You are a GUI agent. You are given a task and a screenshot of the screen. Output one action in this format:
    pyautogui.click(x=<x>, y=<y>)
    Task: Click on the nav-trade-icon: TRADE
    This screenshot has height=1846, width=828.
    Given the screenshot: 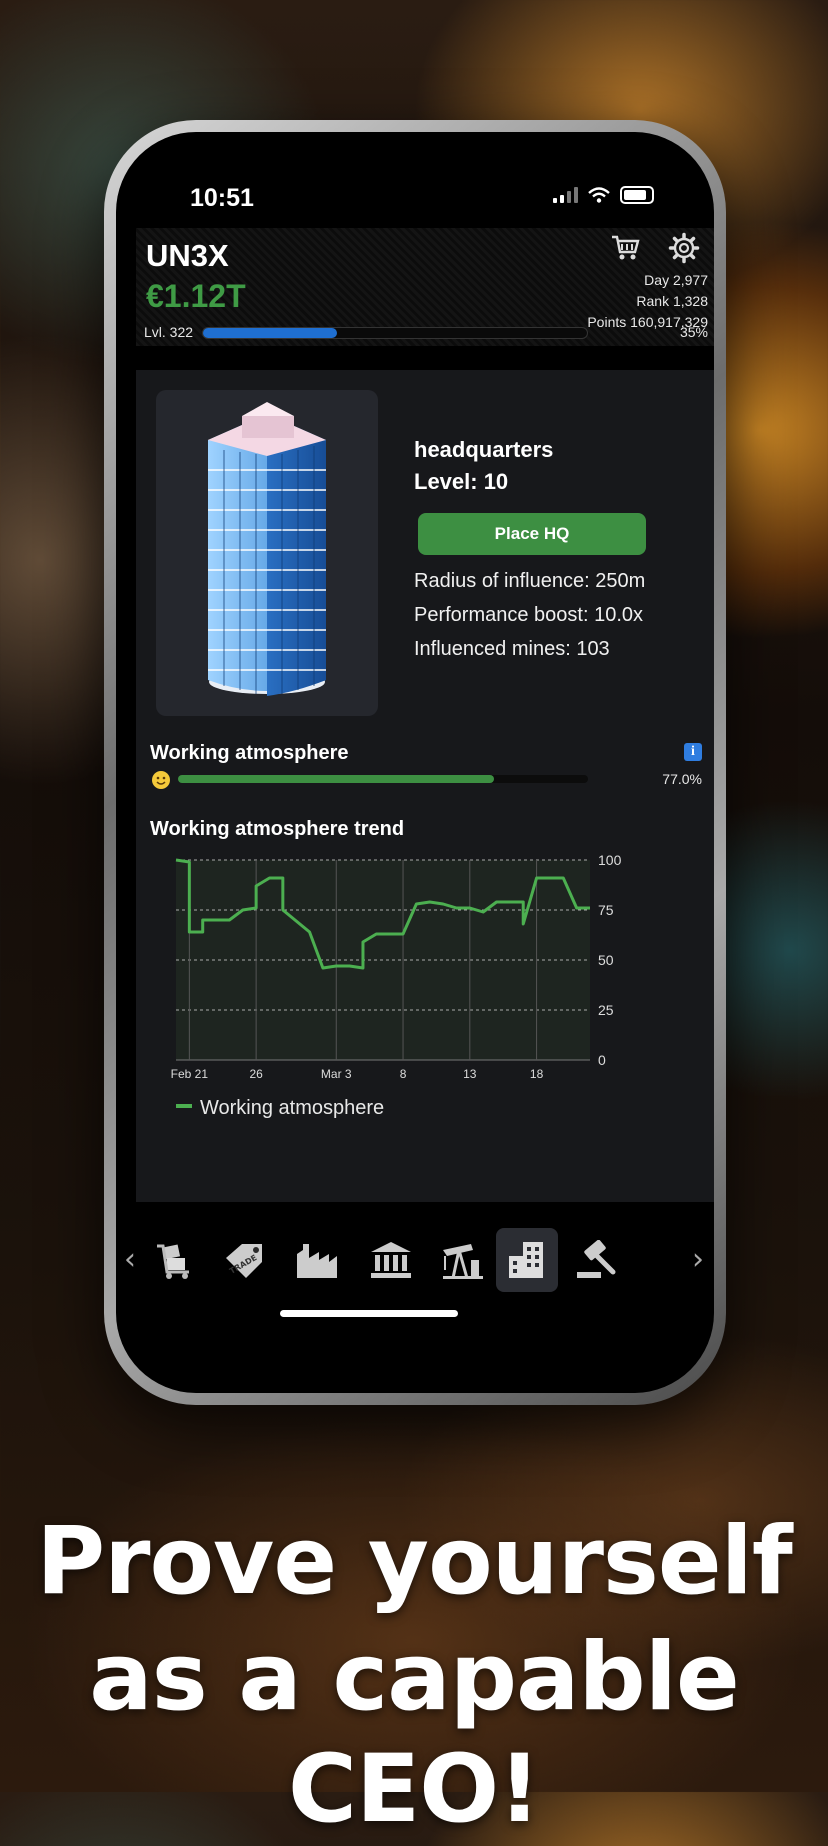 What is the action you would take?
    pyautogui.click(x=244, y=1261)
    